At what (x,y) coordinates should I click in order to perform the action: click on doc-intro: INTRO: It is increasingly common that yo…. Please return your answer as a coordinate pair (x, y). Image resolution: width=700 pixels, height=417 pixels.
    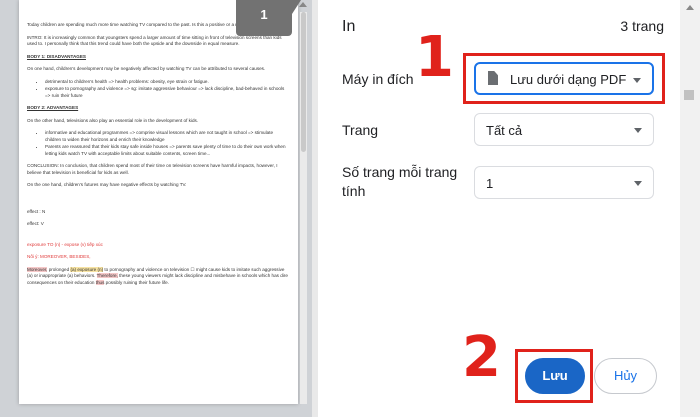
    Looking at the image, I should click on (154, 40).